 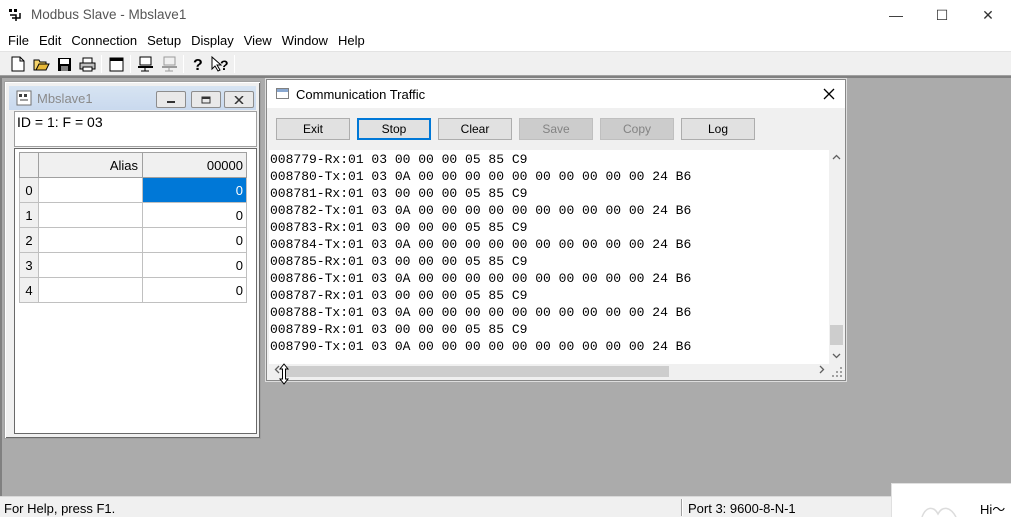 I want to click on save-button: Save, so click(x=556, y=129).